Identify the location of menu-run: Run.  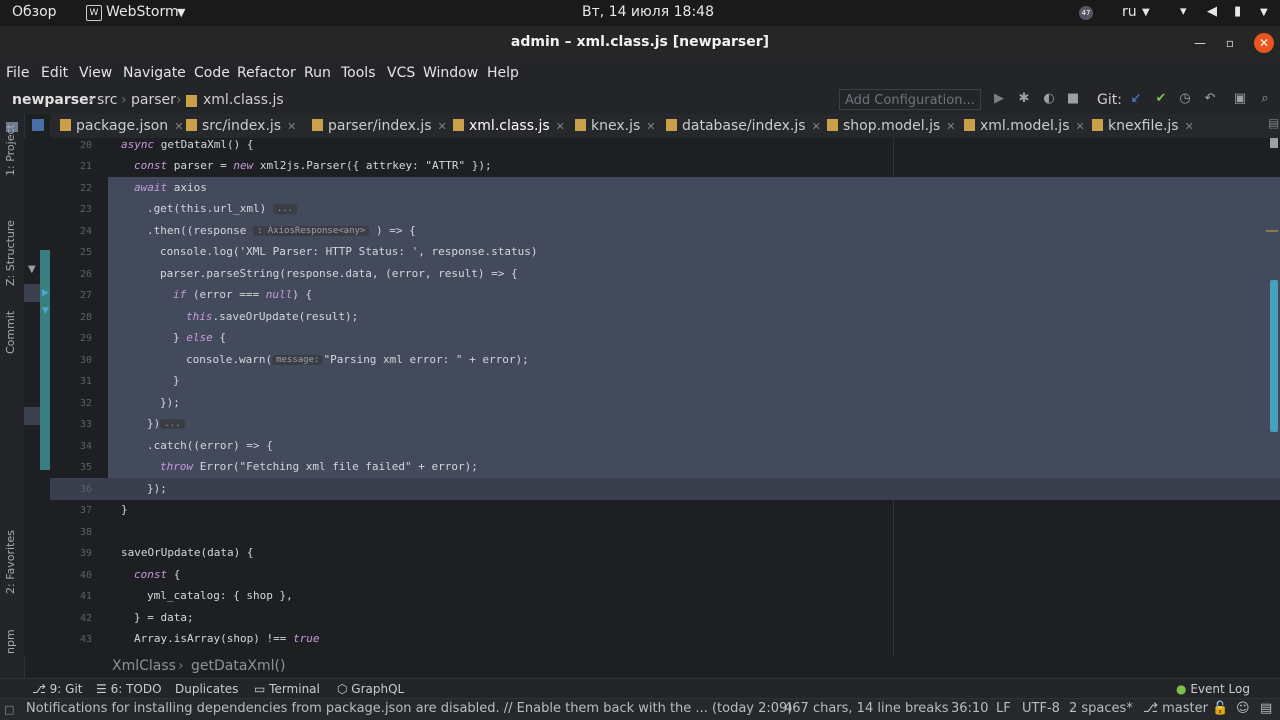
(317, 73).